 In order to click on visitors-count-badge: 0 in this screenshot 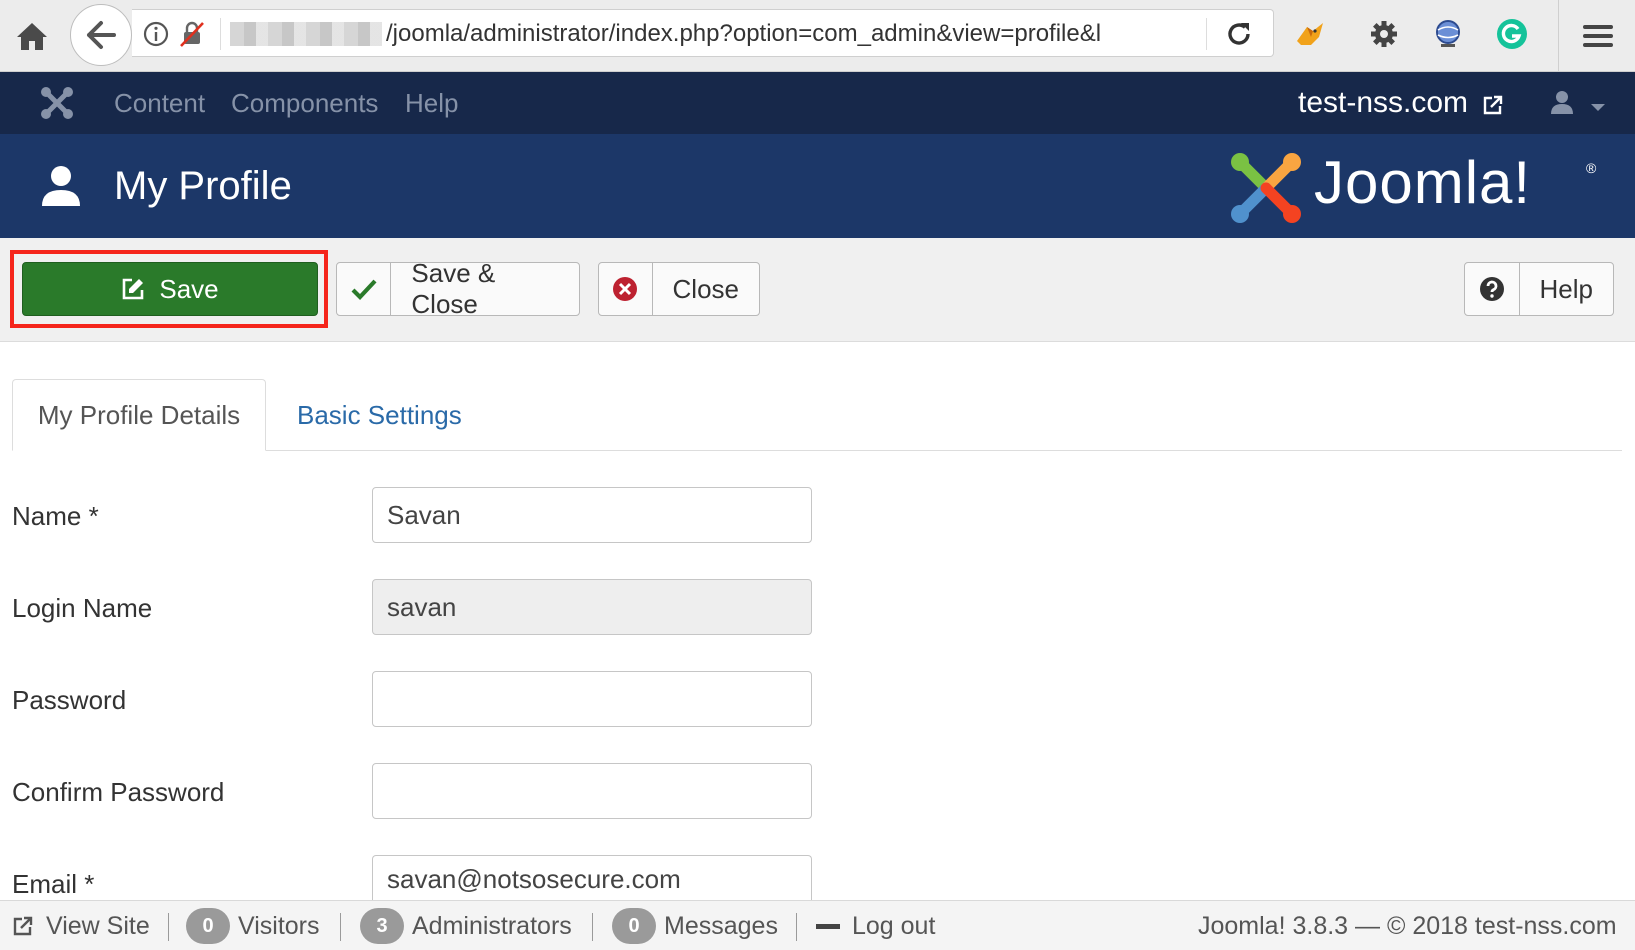, I will do `click(208, 926)`.